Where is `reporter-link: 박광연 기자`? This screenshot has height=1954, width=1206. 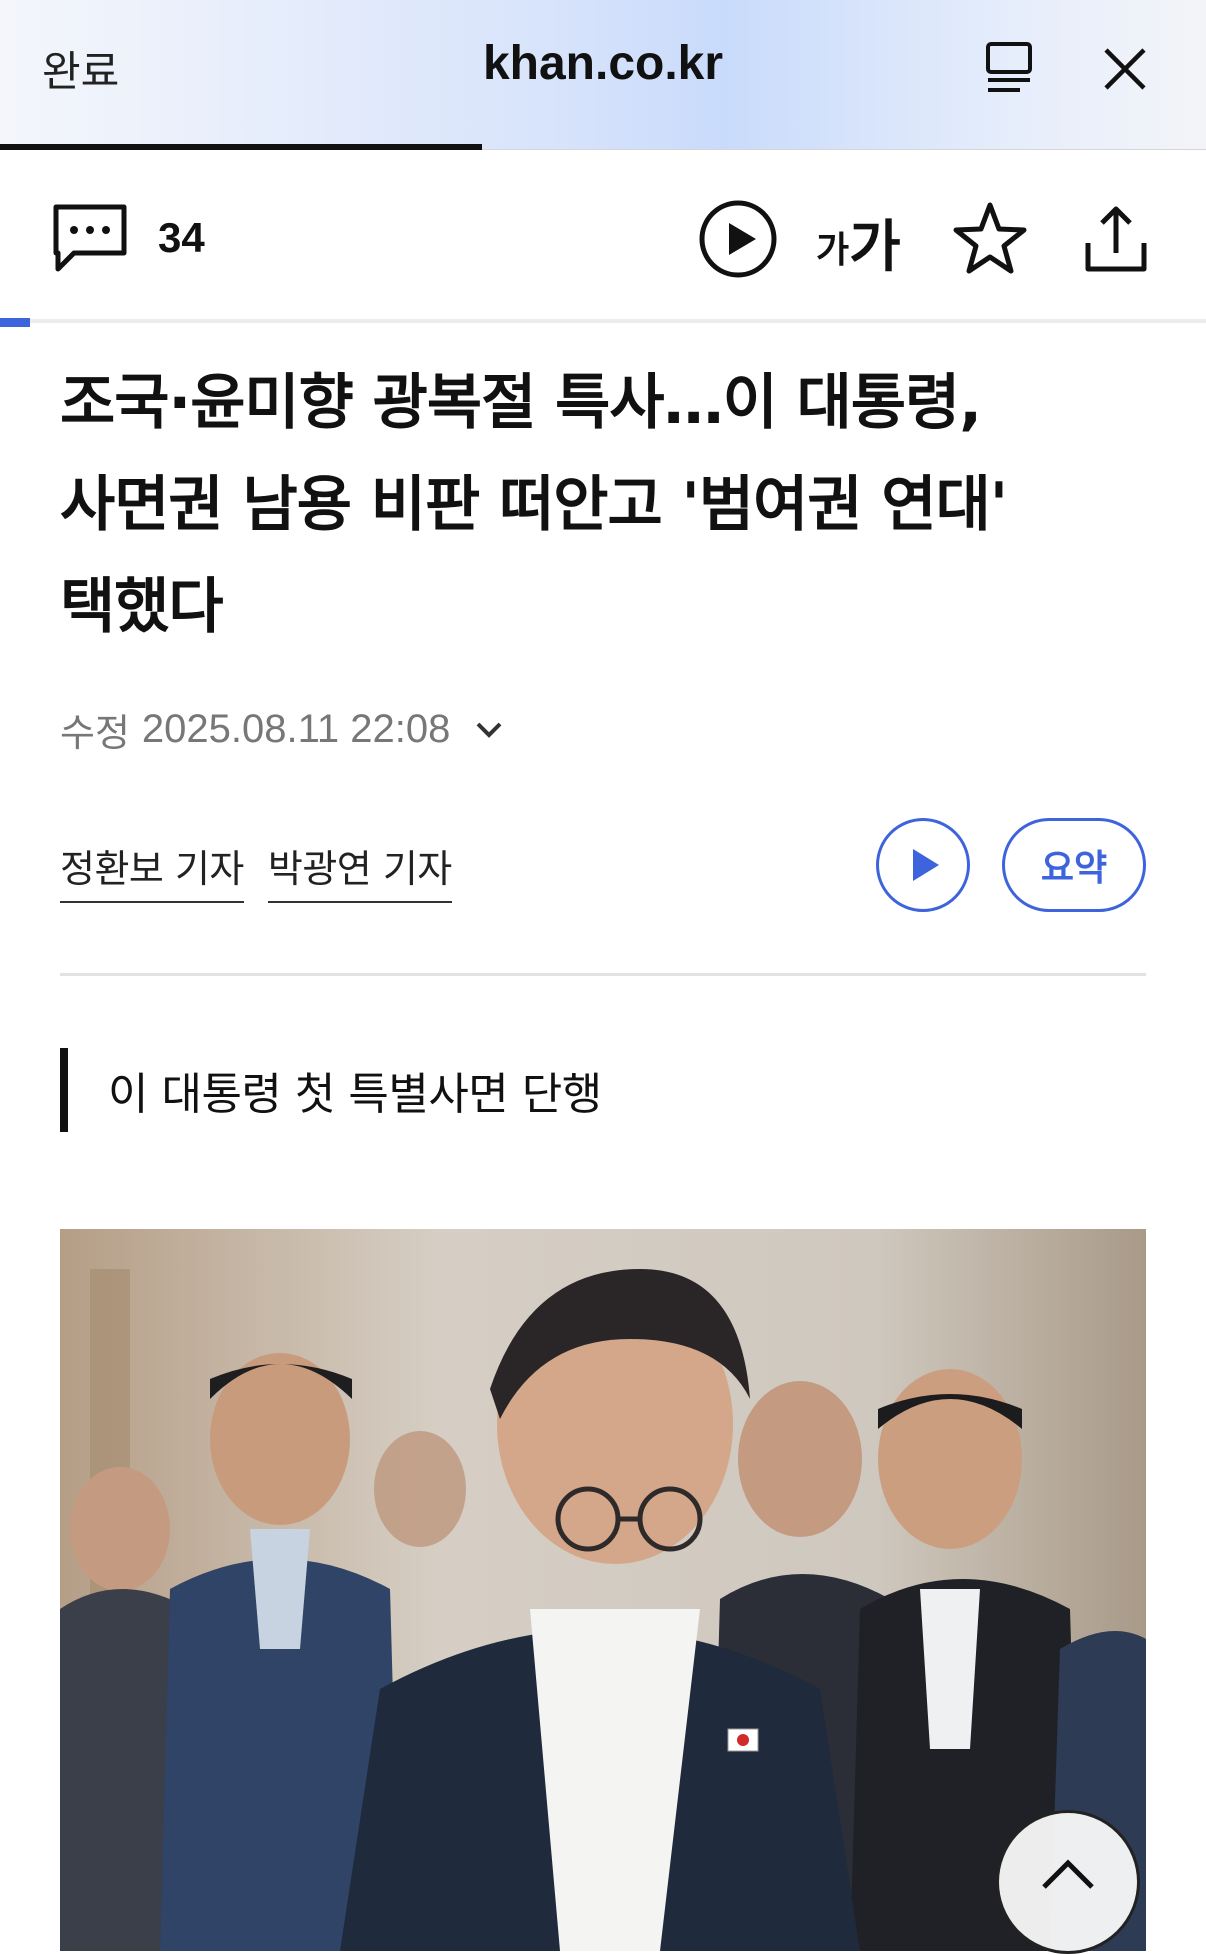
reporter-link: 박광연 기자 is located at coordinates (359, 870).